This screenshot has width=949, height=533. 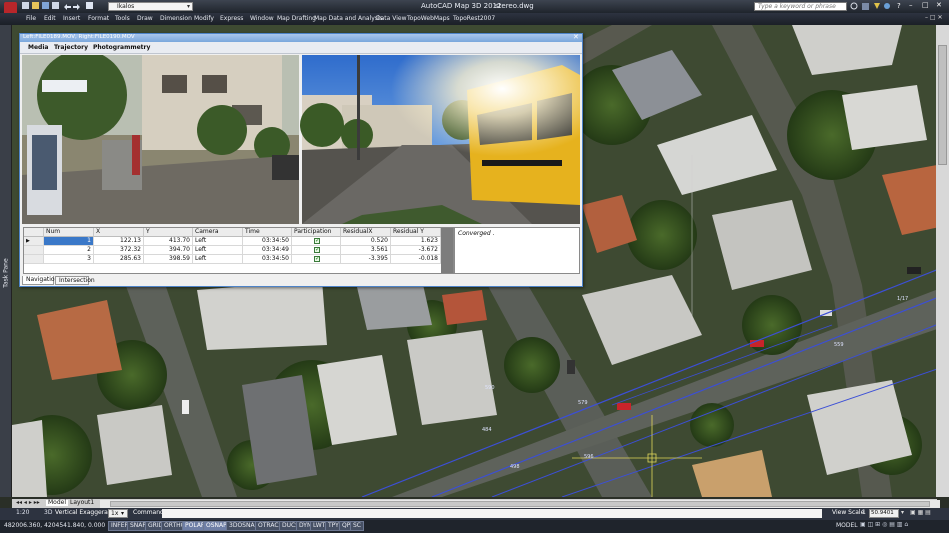 I want to click on help-icon: ?, so click(x=899, y=6).